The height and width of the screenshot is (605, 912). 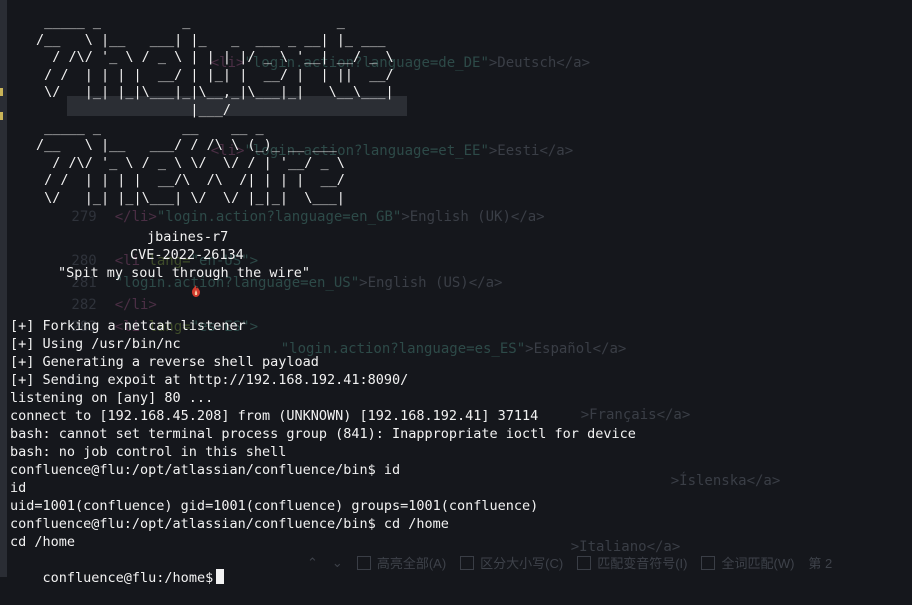 I want to click on output-line: [+] Generating a reverse shell payload, so click(x=164, y=362).